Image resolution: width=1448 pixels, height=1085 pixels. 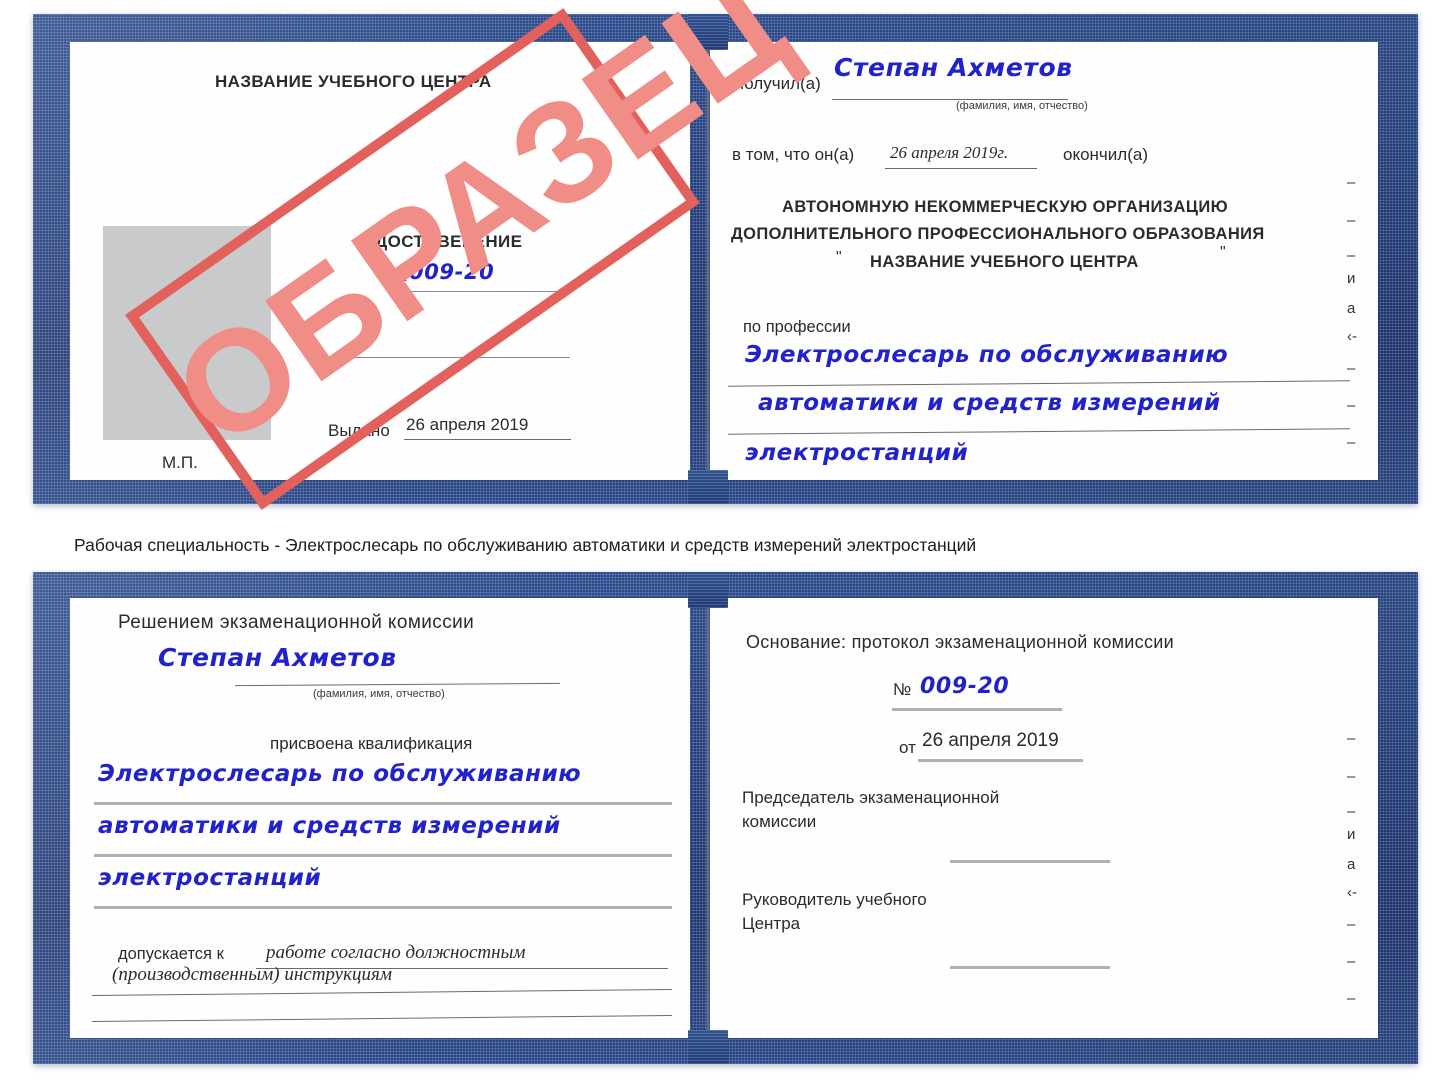 I want to click on top-right-profession-rule1, so click(x=1039, y=383).